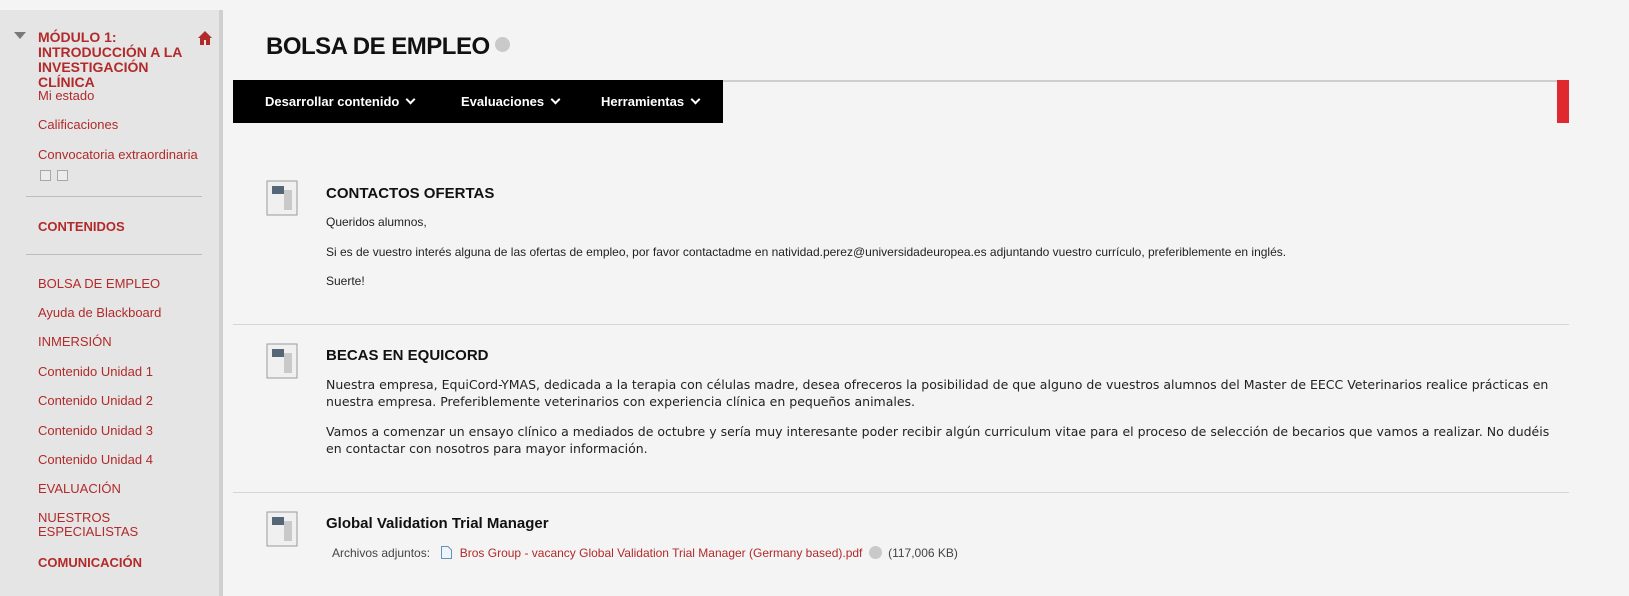 The width and height of the screenshot is (1629, 596). What do you see at coordinates (410, 193) in the screenshot?
I see `item-title-contactos: CONTACTOS OFERTAS` at bounding box center [410, 193].